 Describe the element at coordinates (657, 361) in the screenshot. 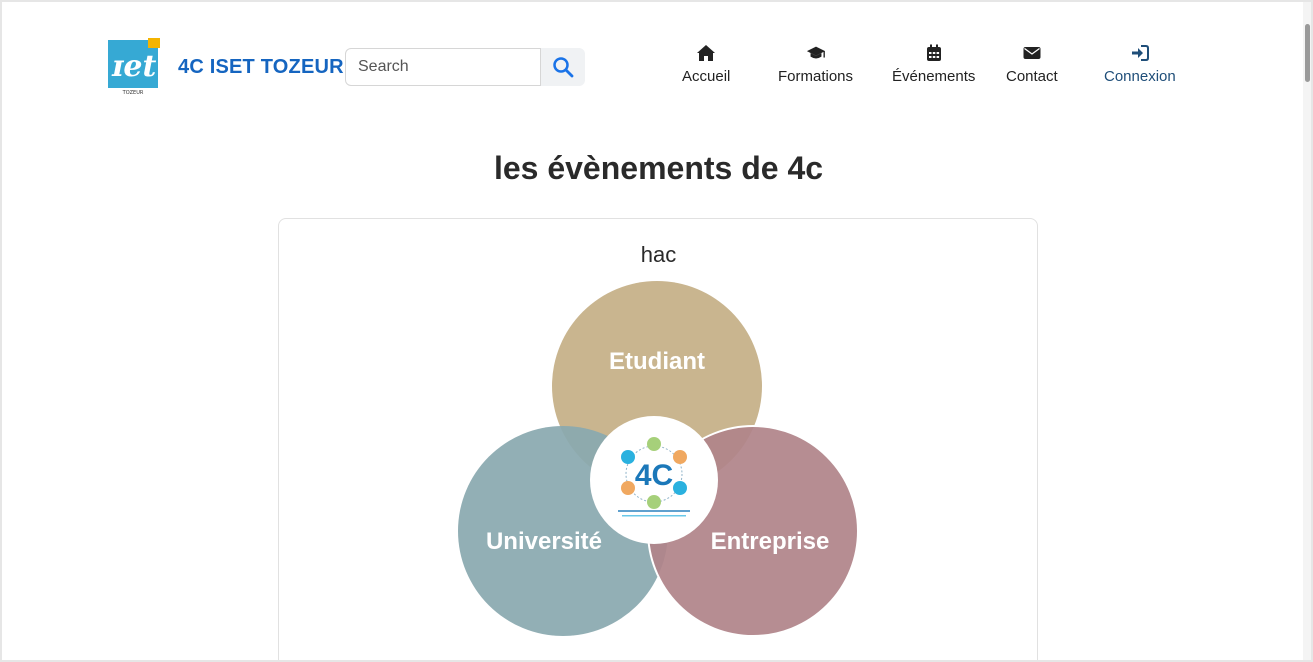

I see `venn-label-etudiant: Etudiant` at that location.